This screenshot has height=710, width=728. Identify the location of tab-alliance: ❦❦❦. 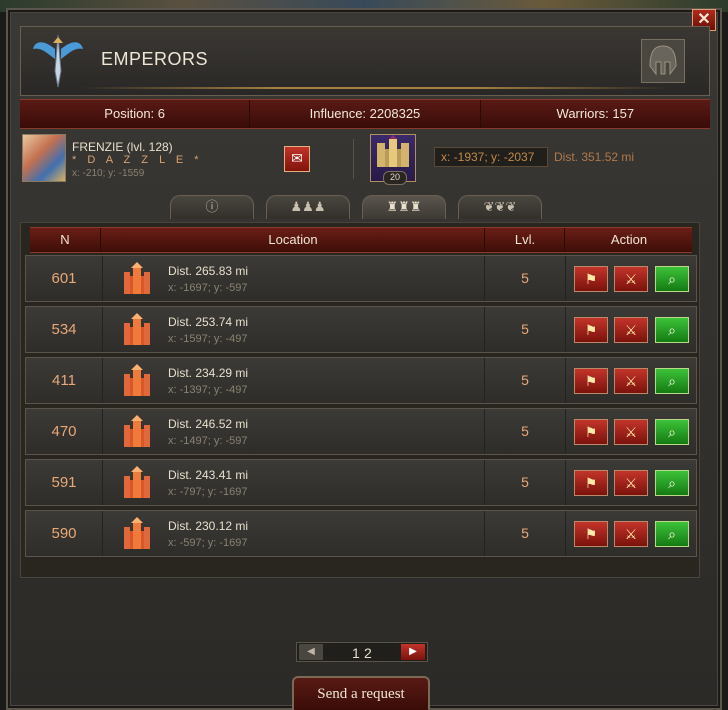
(500, 207).